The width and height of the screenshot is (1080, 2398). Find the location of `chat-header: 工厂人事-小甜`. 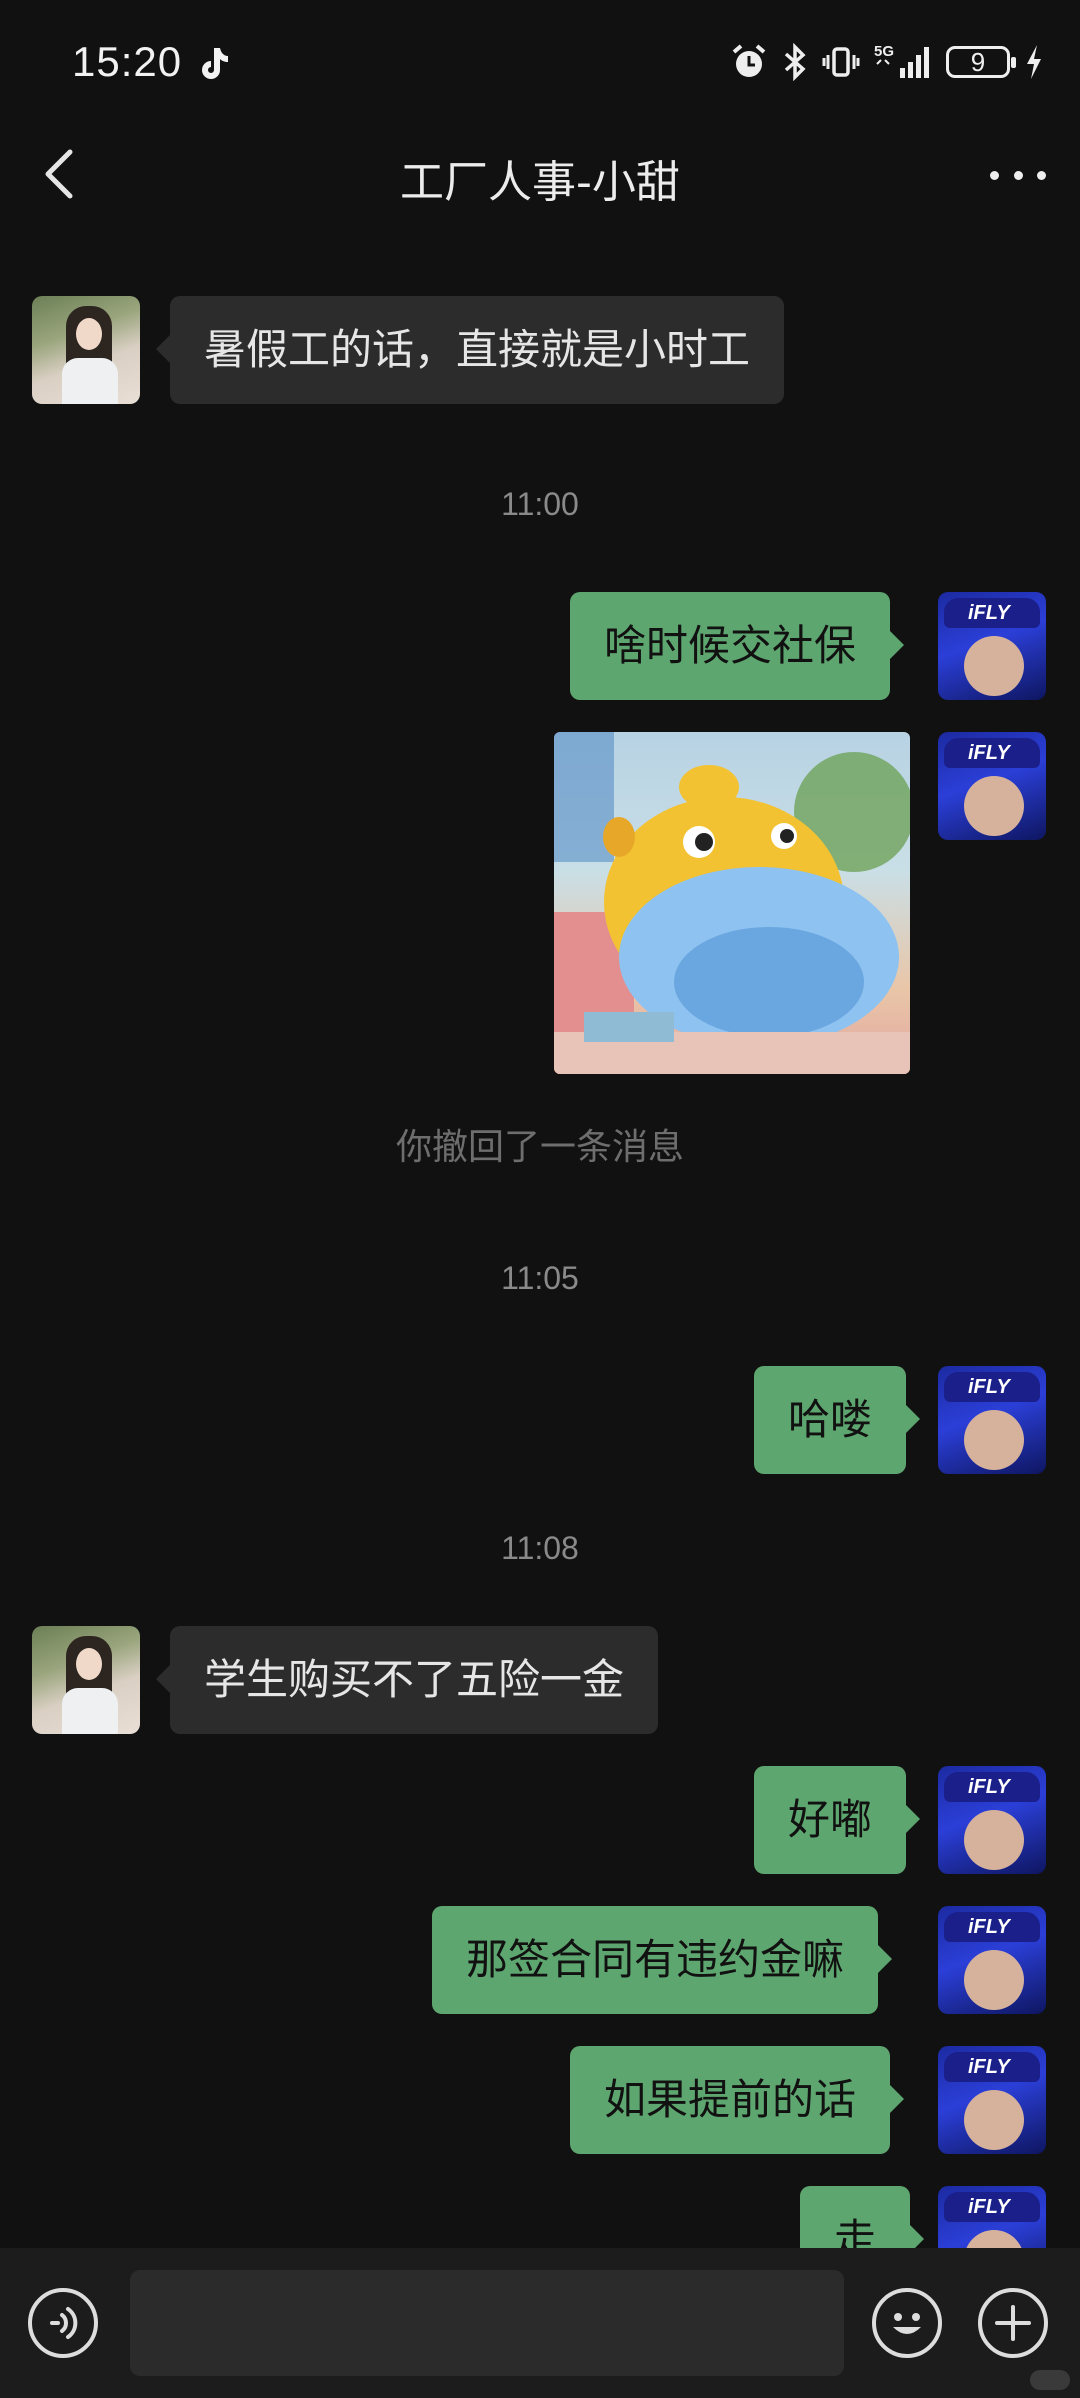

chat-header: 工厂人事-小甜 is located at coordinates (540, 175).